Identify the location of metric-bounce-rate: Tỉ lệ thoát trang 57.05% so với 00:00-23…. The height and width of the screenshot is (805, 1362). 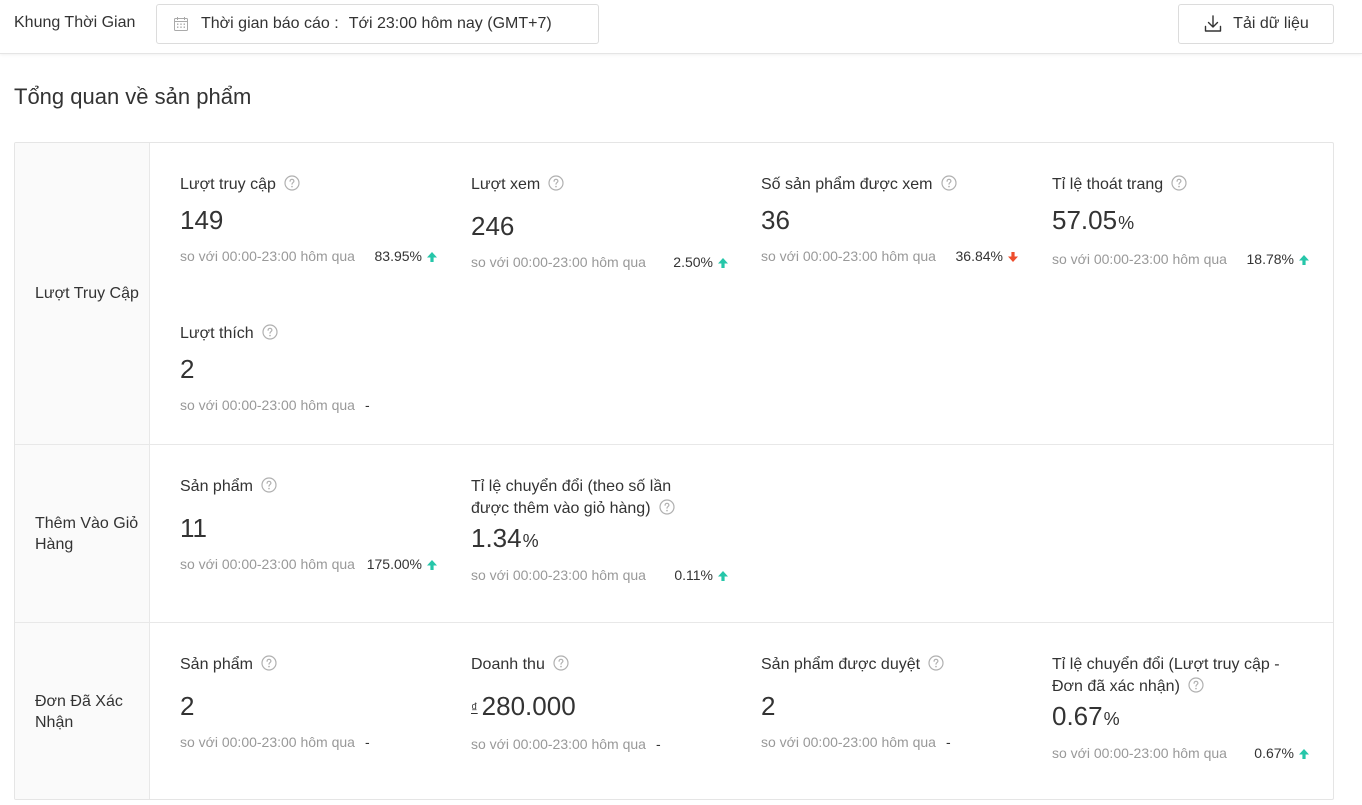
(1182, 221).